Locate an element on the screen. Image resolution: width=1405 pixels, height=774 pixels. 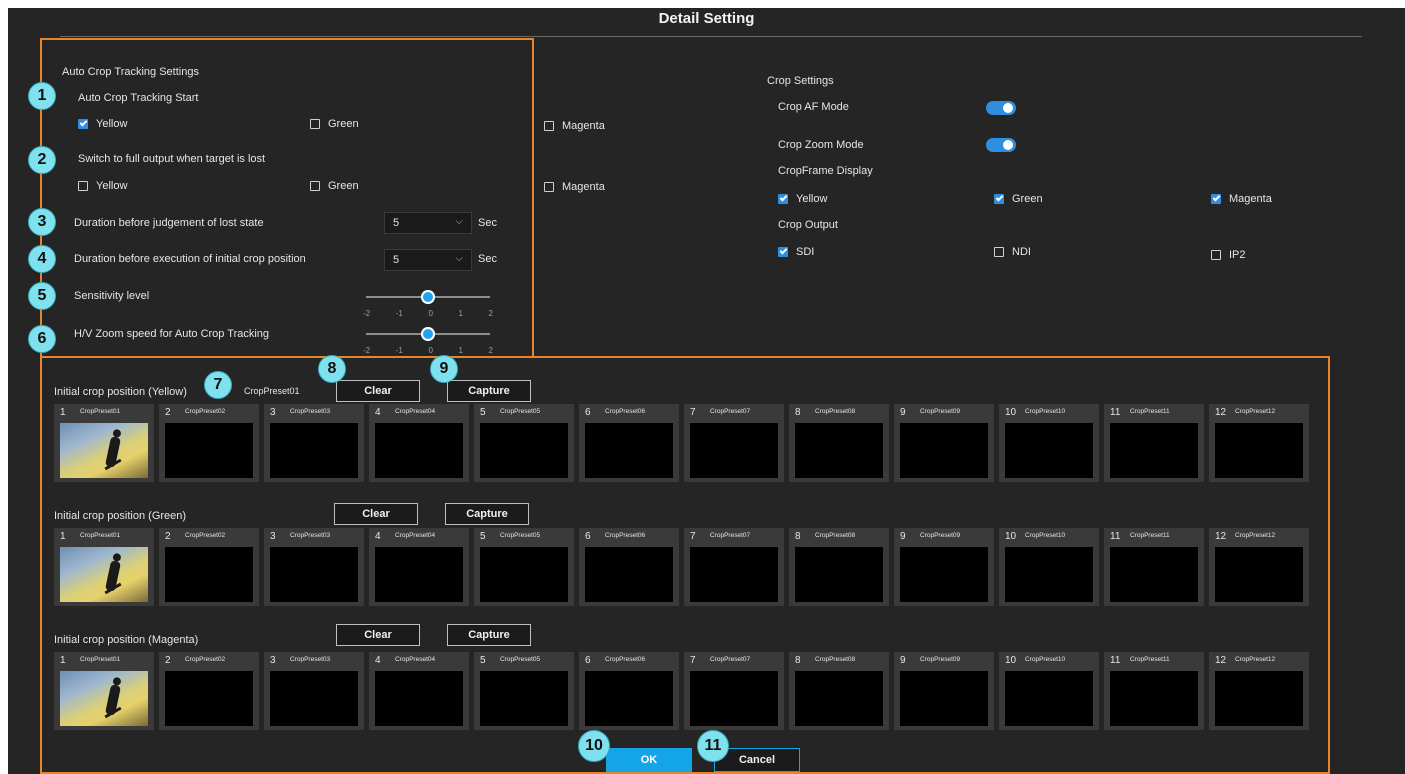
start-yellow-checkbox: Yellow is located at coordinates (102, 124).